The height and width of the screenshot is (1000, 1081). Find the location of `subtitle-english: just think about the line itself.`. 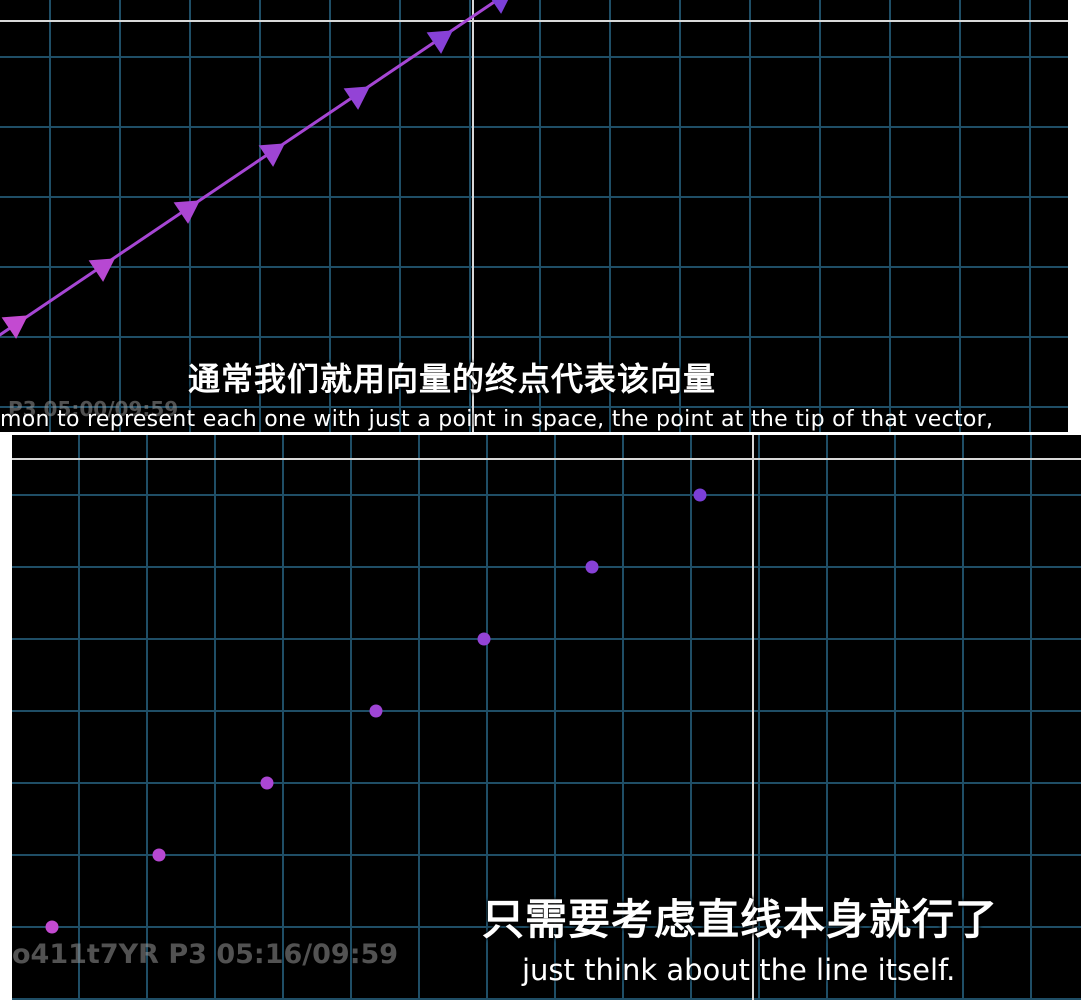

subtitle-english: just think about the line itself. is located at coordinates (739, 970).